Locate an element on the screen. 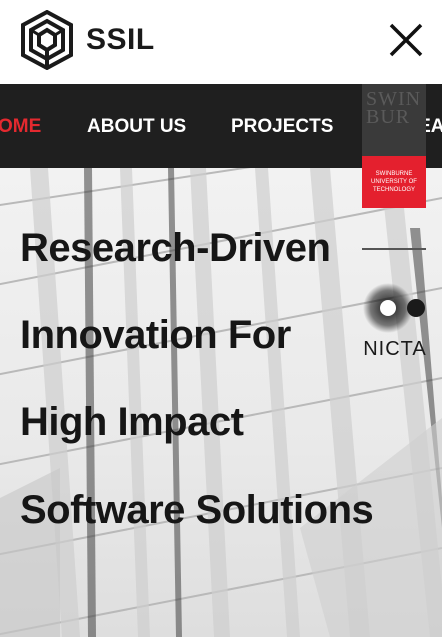  hero-headline-line: High Impact is located at coordinates (131, 422).